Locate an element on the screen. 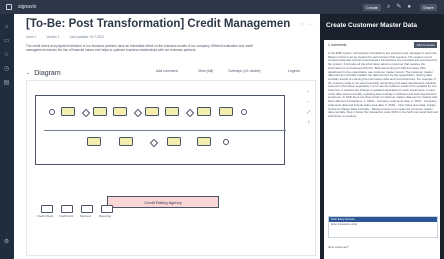 This screenshot has height=259, width=444. legend-label: Credit Limit is located at coordinates (66, 216).